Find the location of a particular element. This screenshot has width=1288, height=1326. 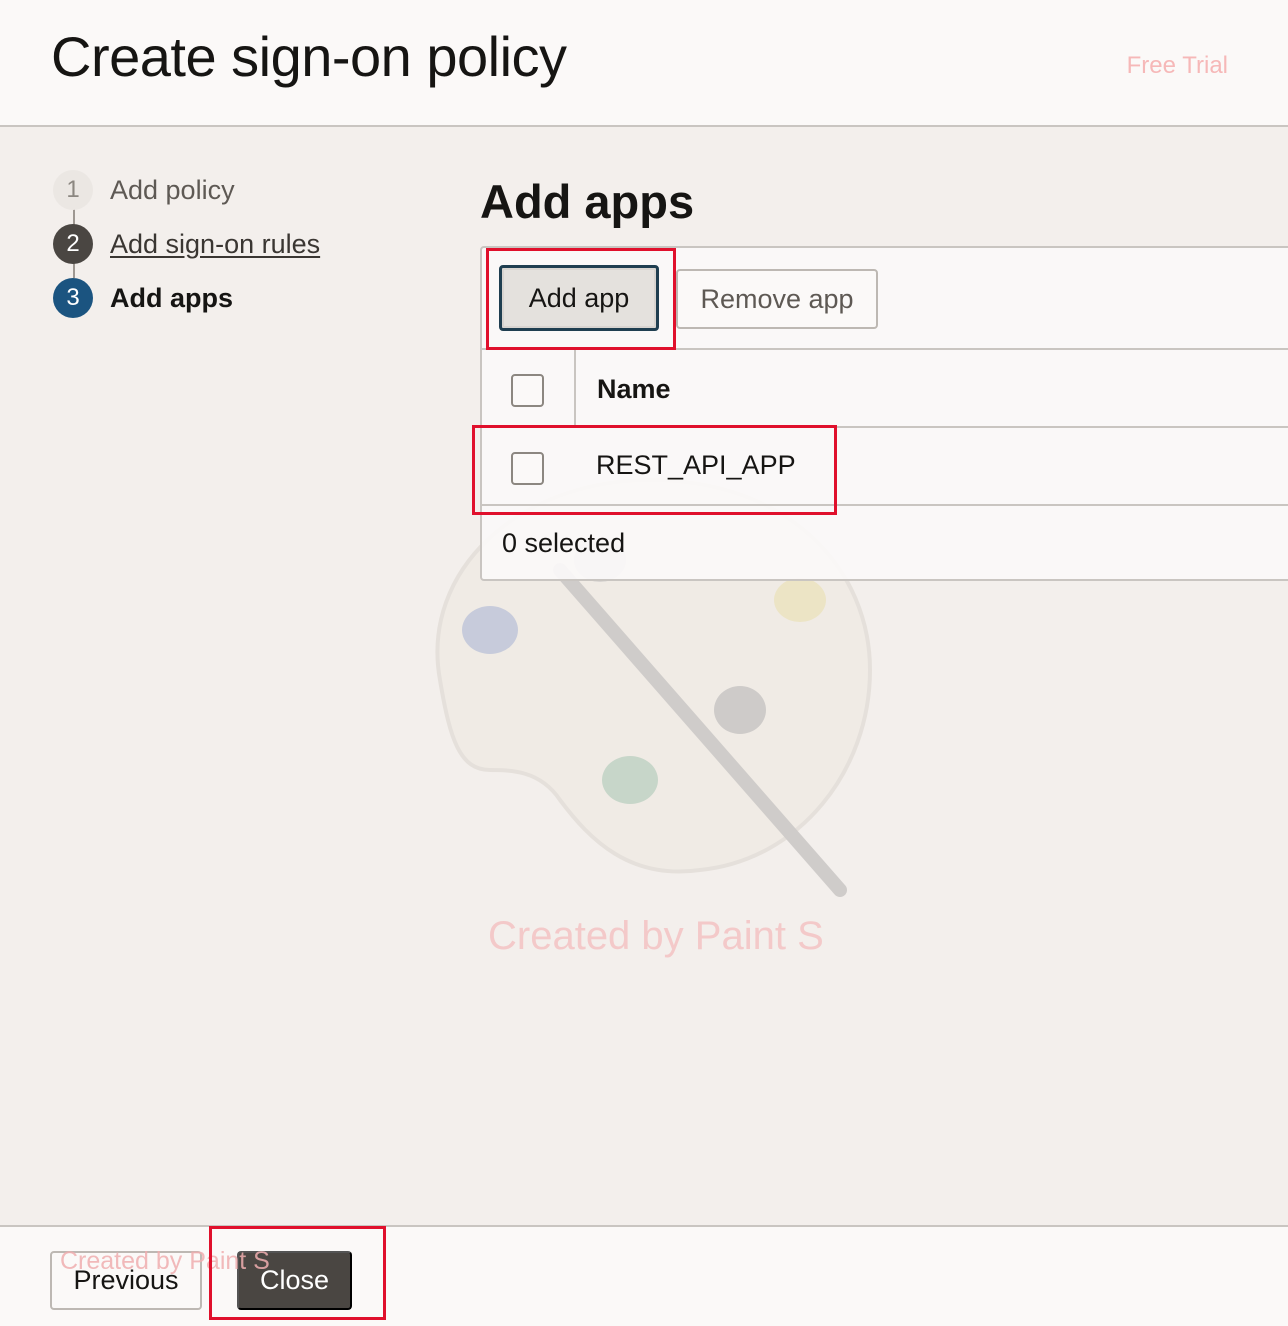

column-divider is located at coordinates (575, 388).